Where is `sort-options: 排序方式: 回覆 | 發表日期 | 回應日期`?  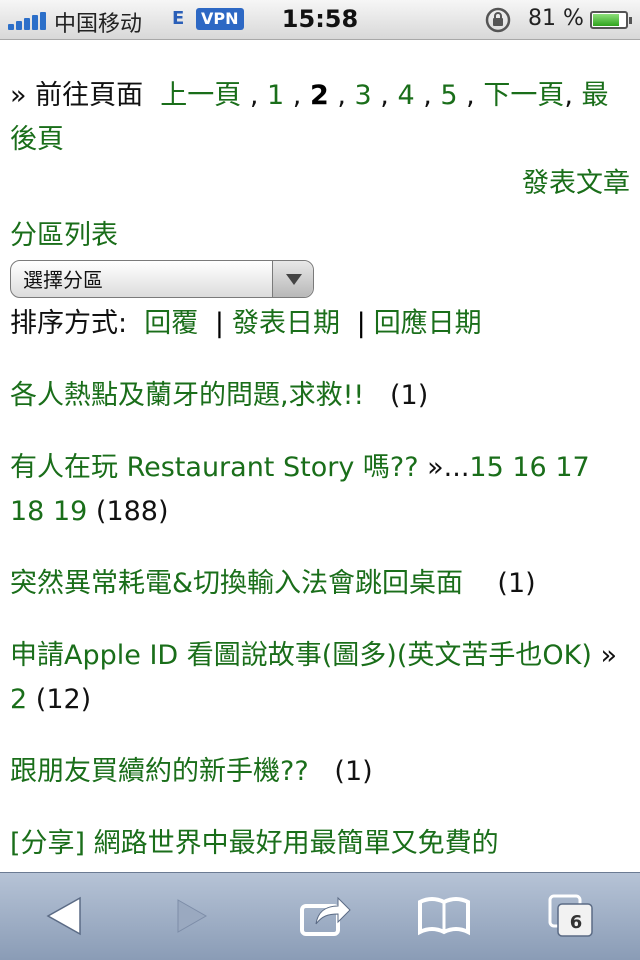 sort-options: 排序方式: 回覆 | 發表日期 | 回應日期 is located at coordinates (246, 323).